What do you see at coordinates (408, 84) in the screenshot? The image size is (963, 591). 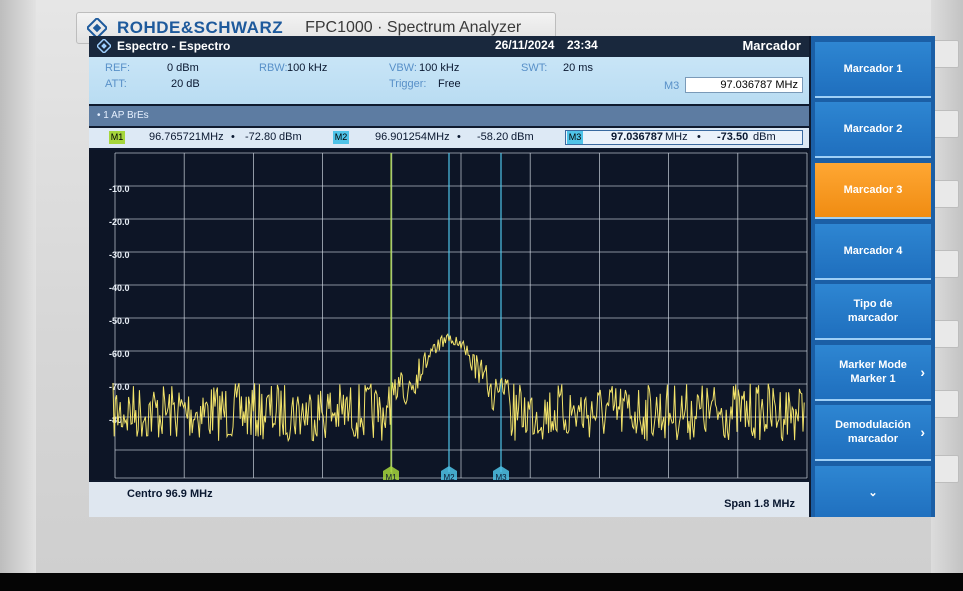 I see `trigger-label: Trigger:` at bounding box center [408, 84].